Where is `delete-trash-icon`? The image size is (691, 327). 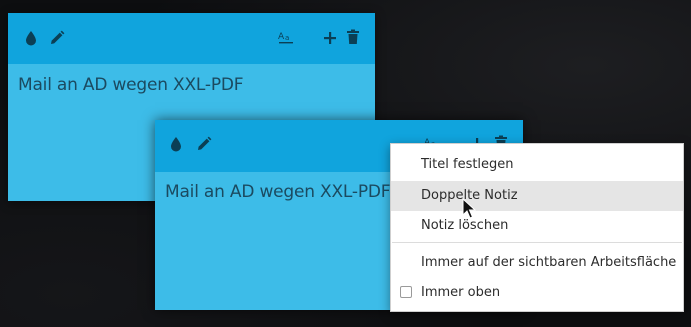
delete-trash-icon is located at coordinates (353, 37).